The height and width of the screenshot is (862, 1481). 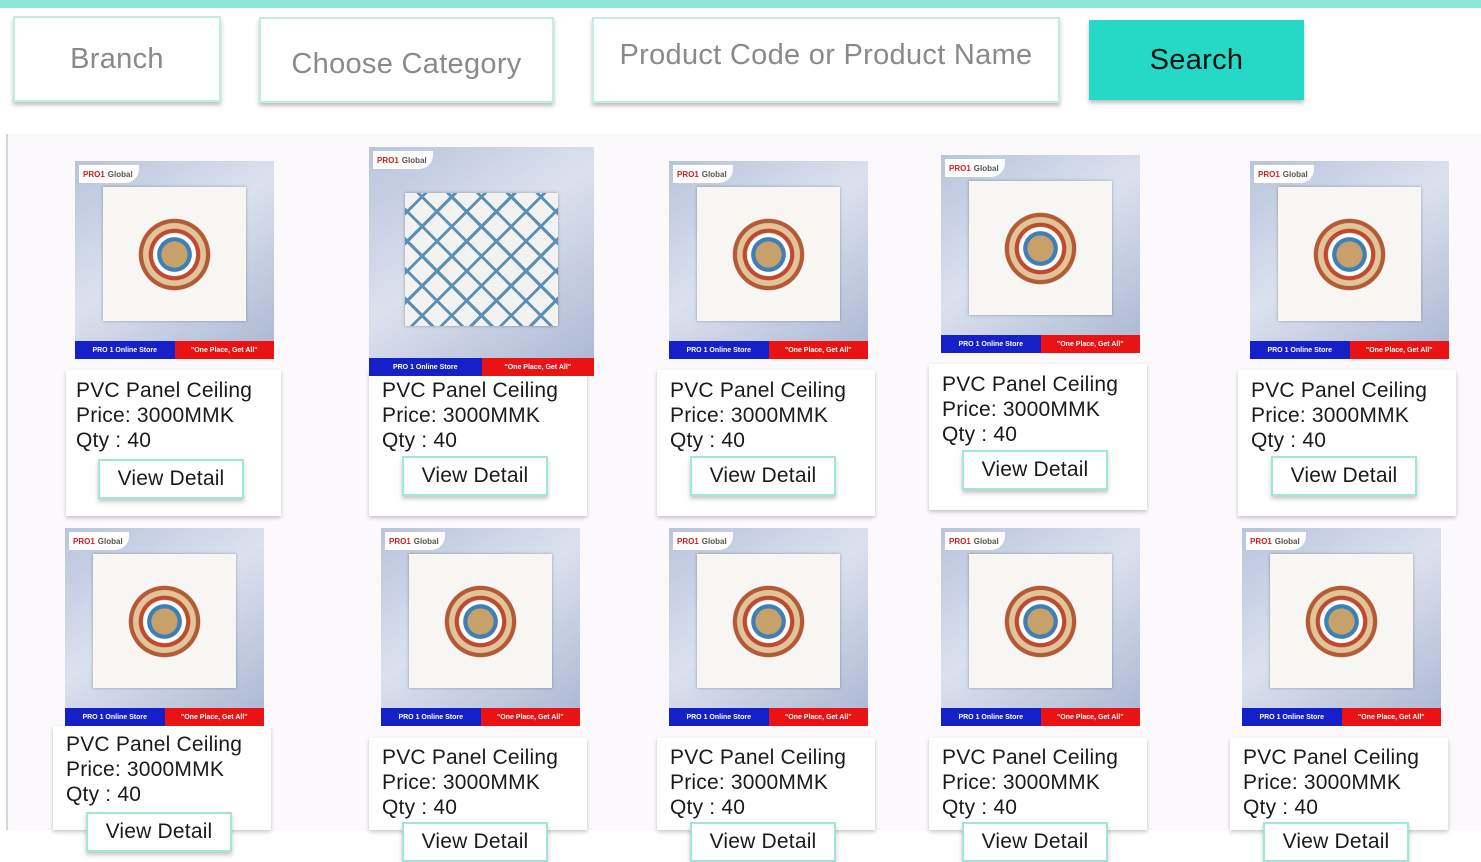 I want to click on category-select-label: Choose Category, so click(x=406, y=63).